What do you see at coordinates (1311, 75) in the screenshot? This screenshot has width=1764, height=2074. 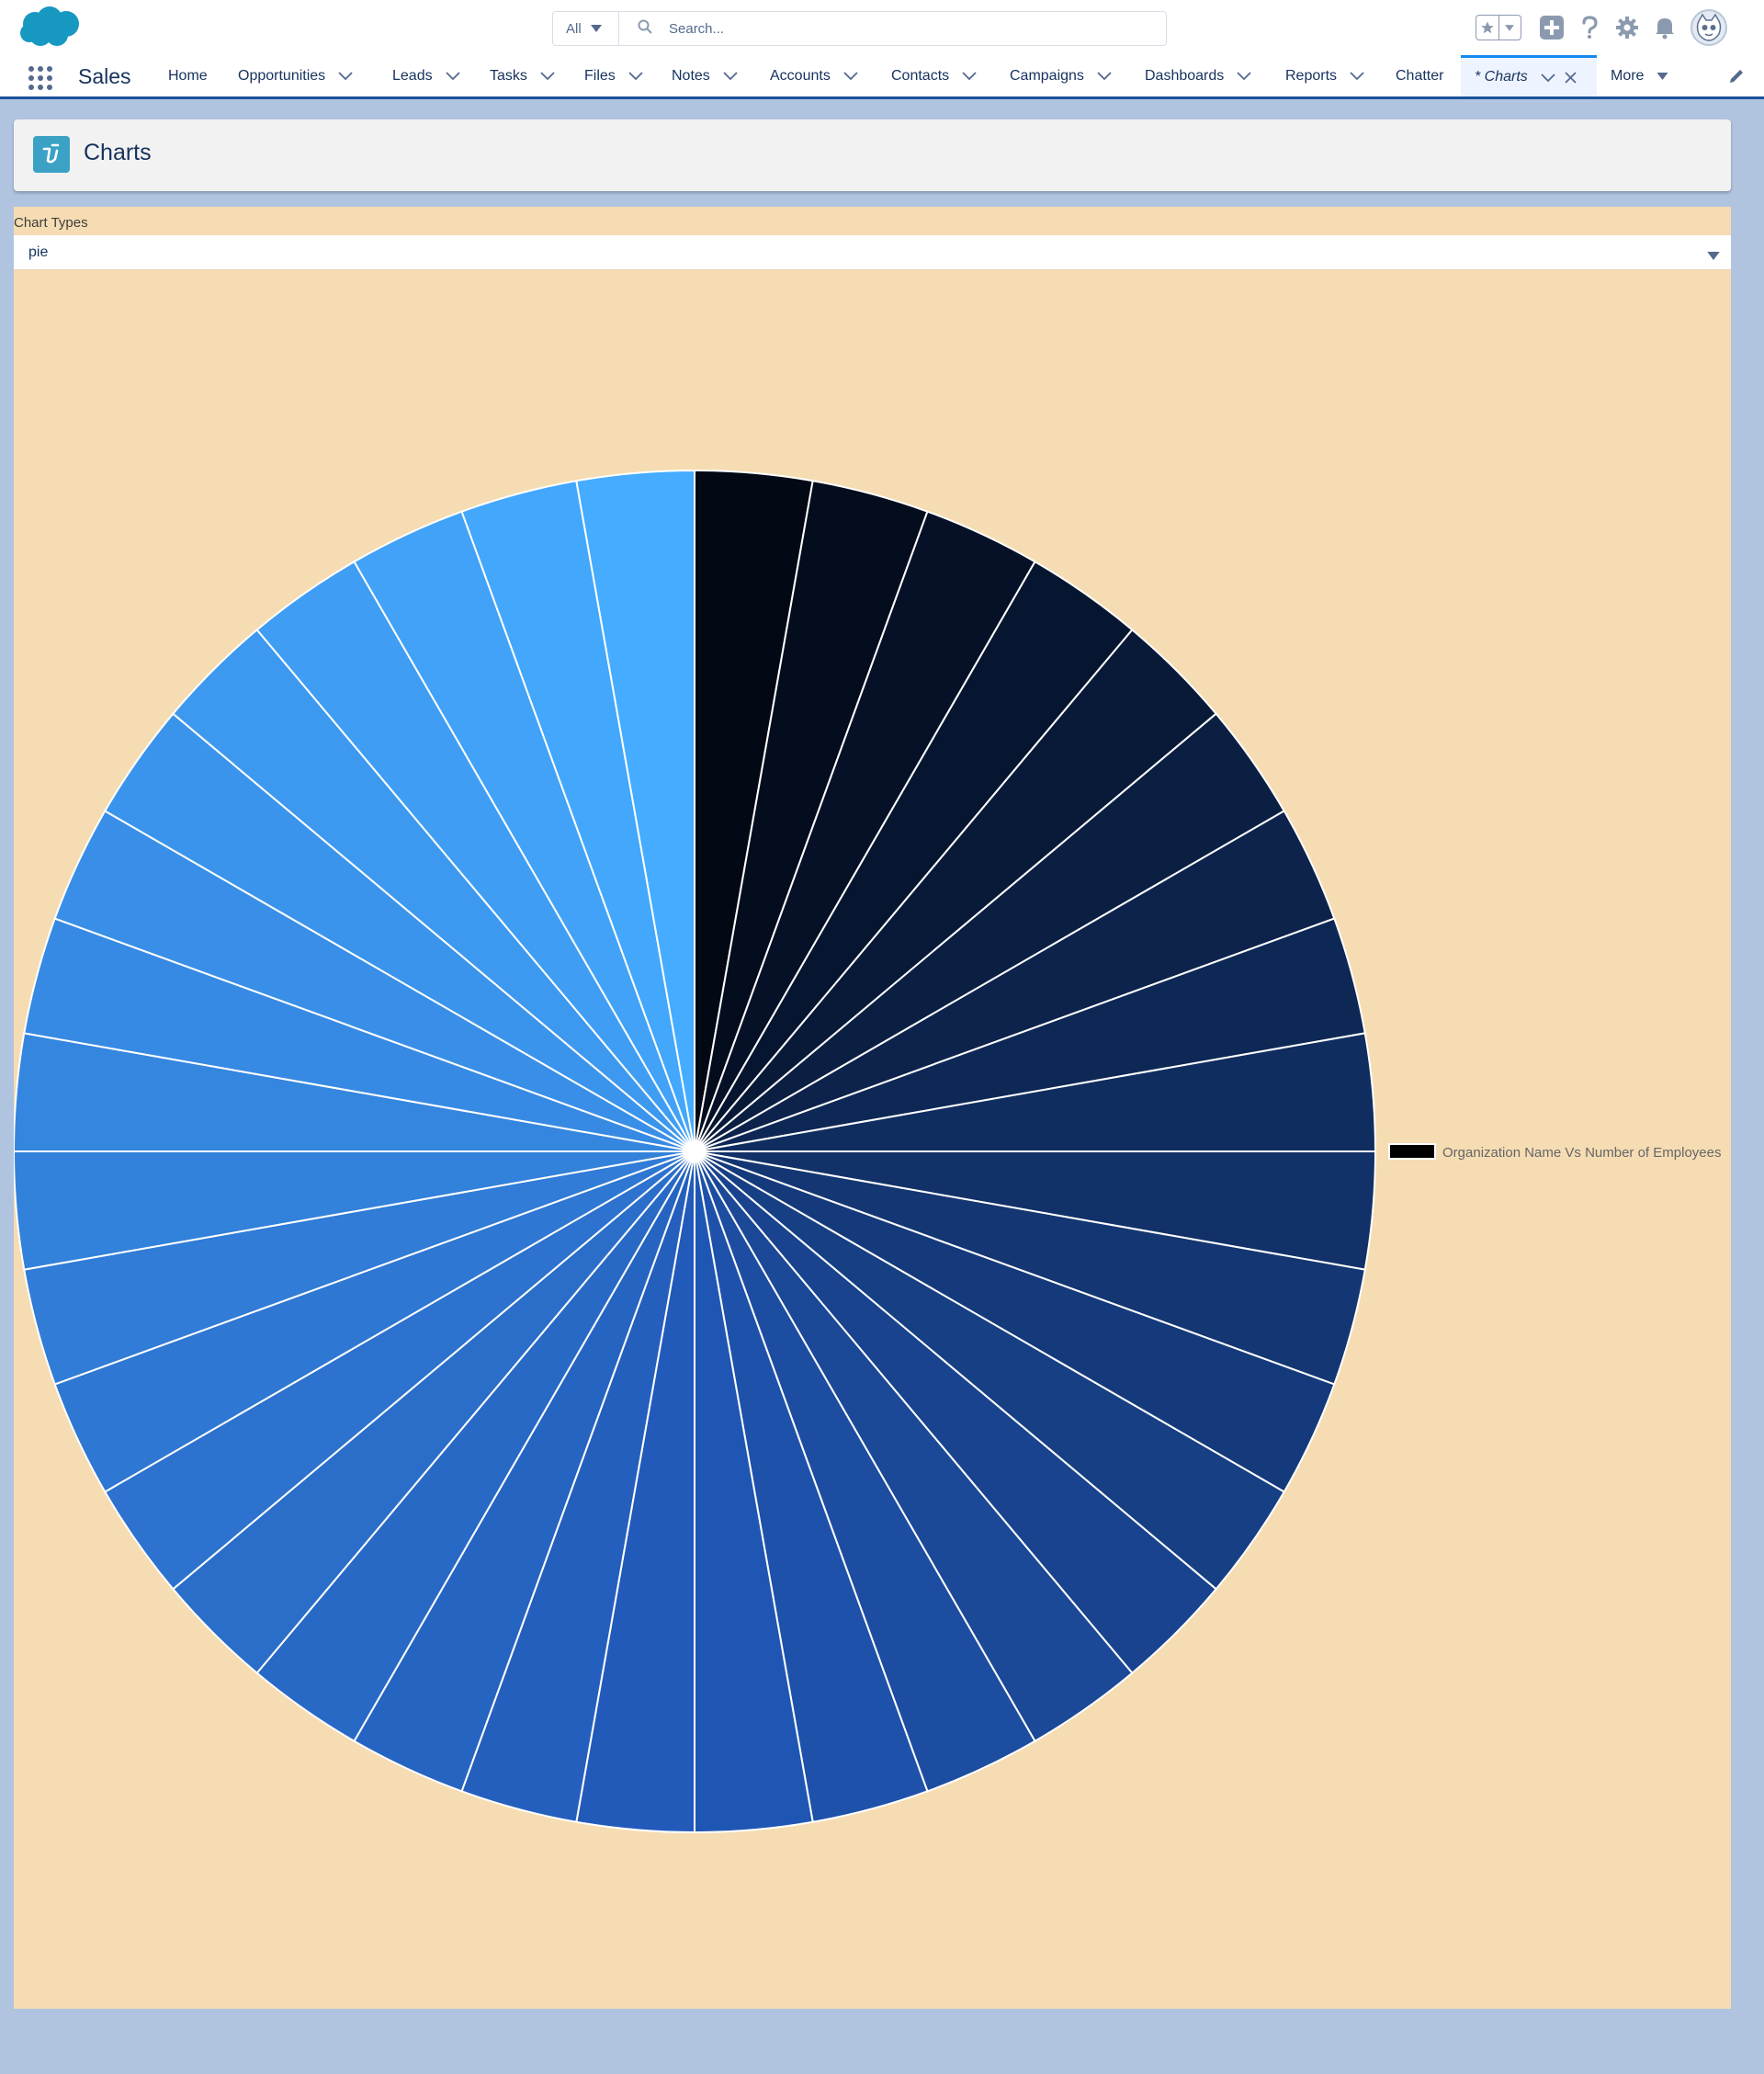 I see `nav-item-label: Reports` at bounding box center [1311, 75].